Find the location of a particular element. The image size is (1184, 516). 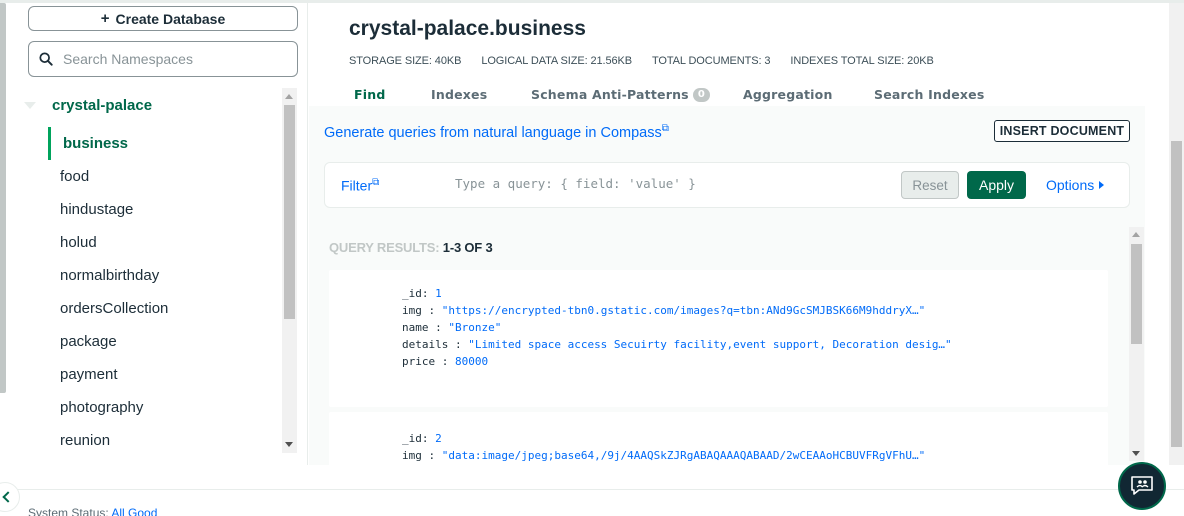

tab-find-label: Find is located at coordinates (370, 94).